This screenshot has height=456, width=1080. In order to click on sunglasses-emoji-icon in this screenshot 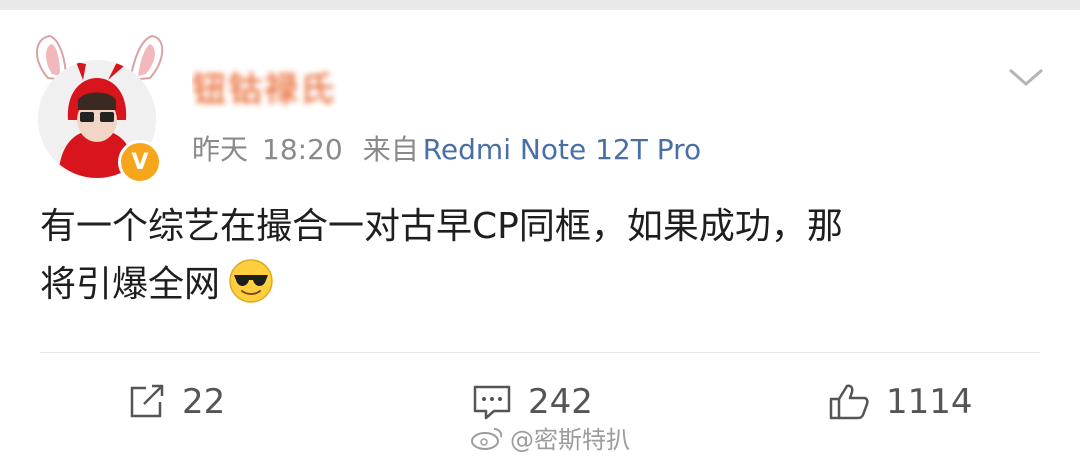, I will do `click(251, 281)`.